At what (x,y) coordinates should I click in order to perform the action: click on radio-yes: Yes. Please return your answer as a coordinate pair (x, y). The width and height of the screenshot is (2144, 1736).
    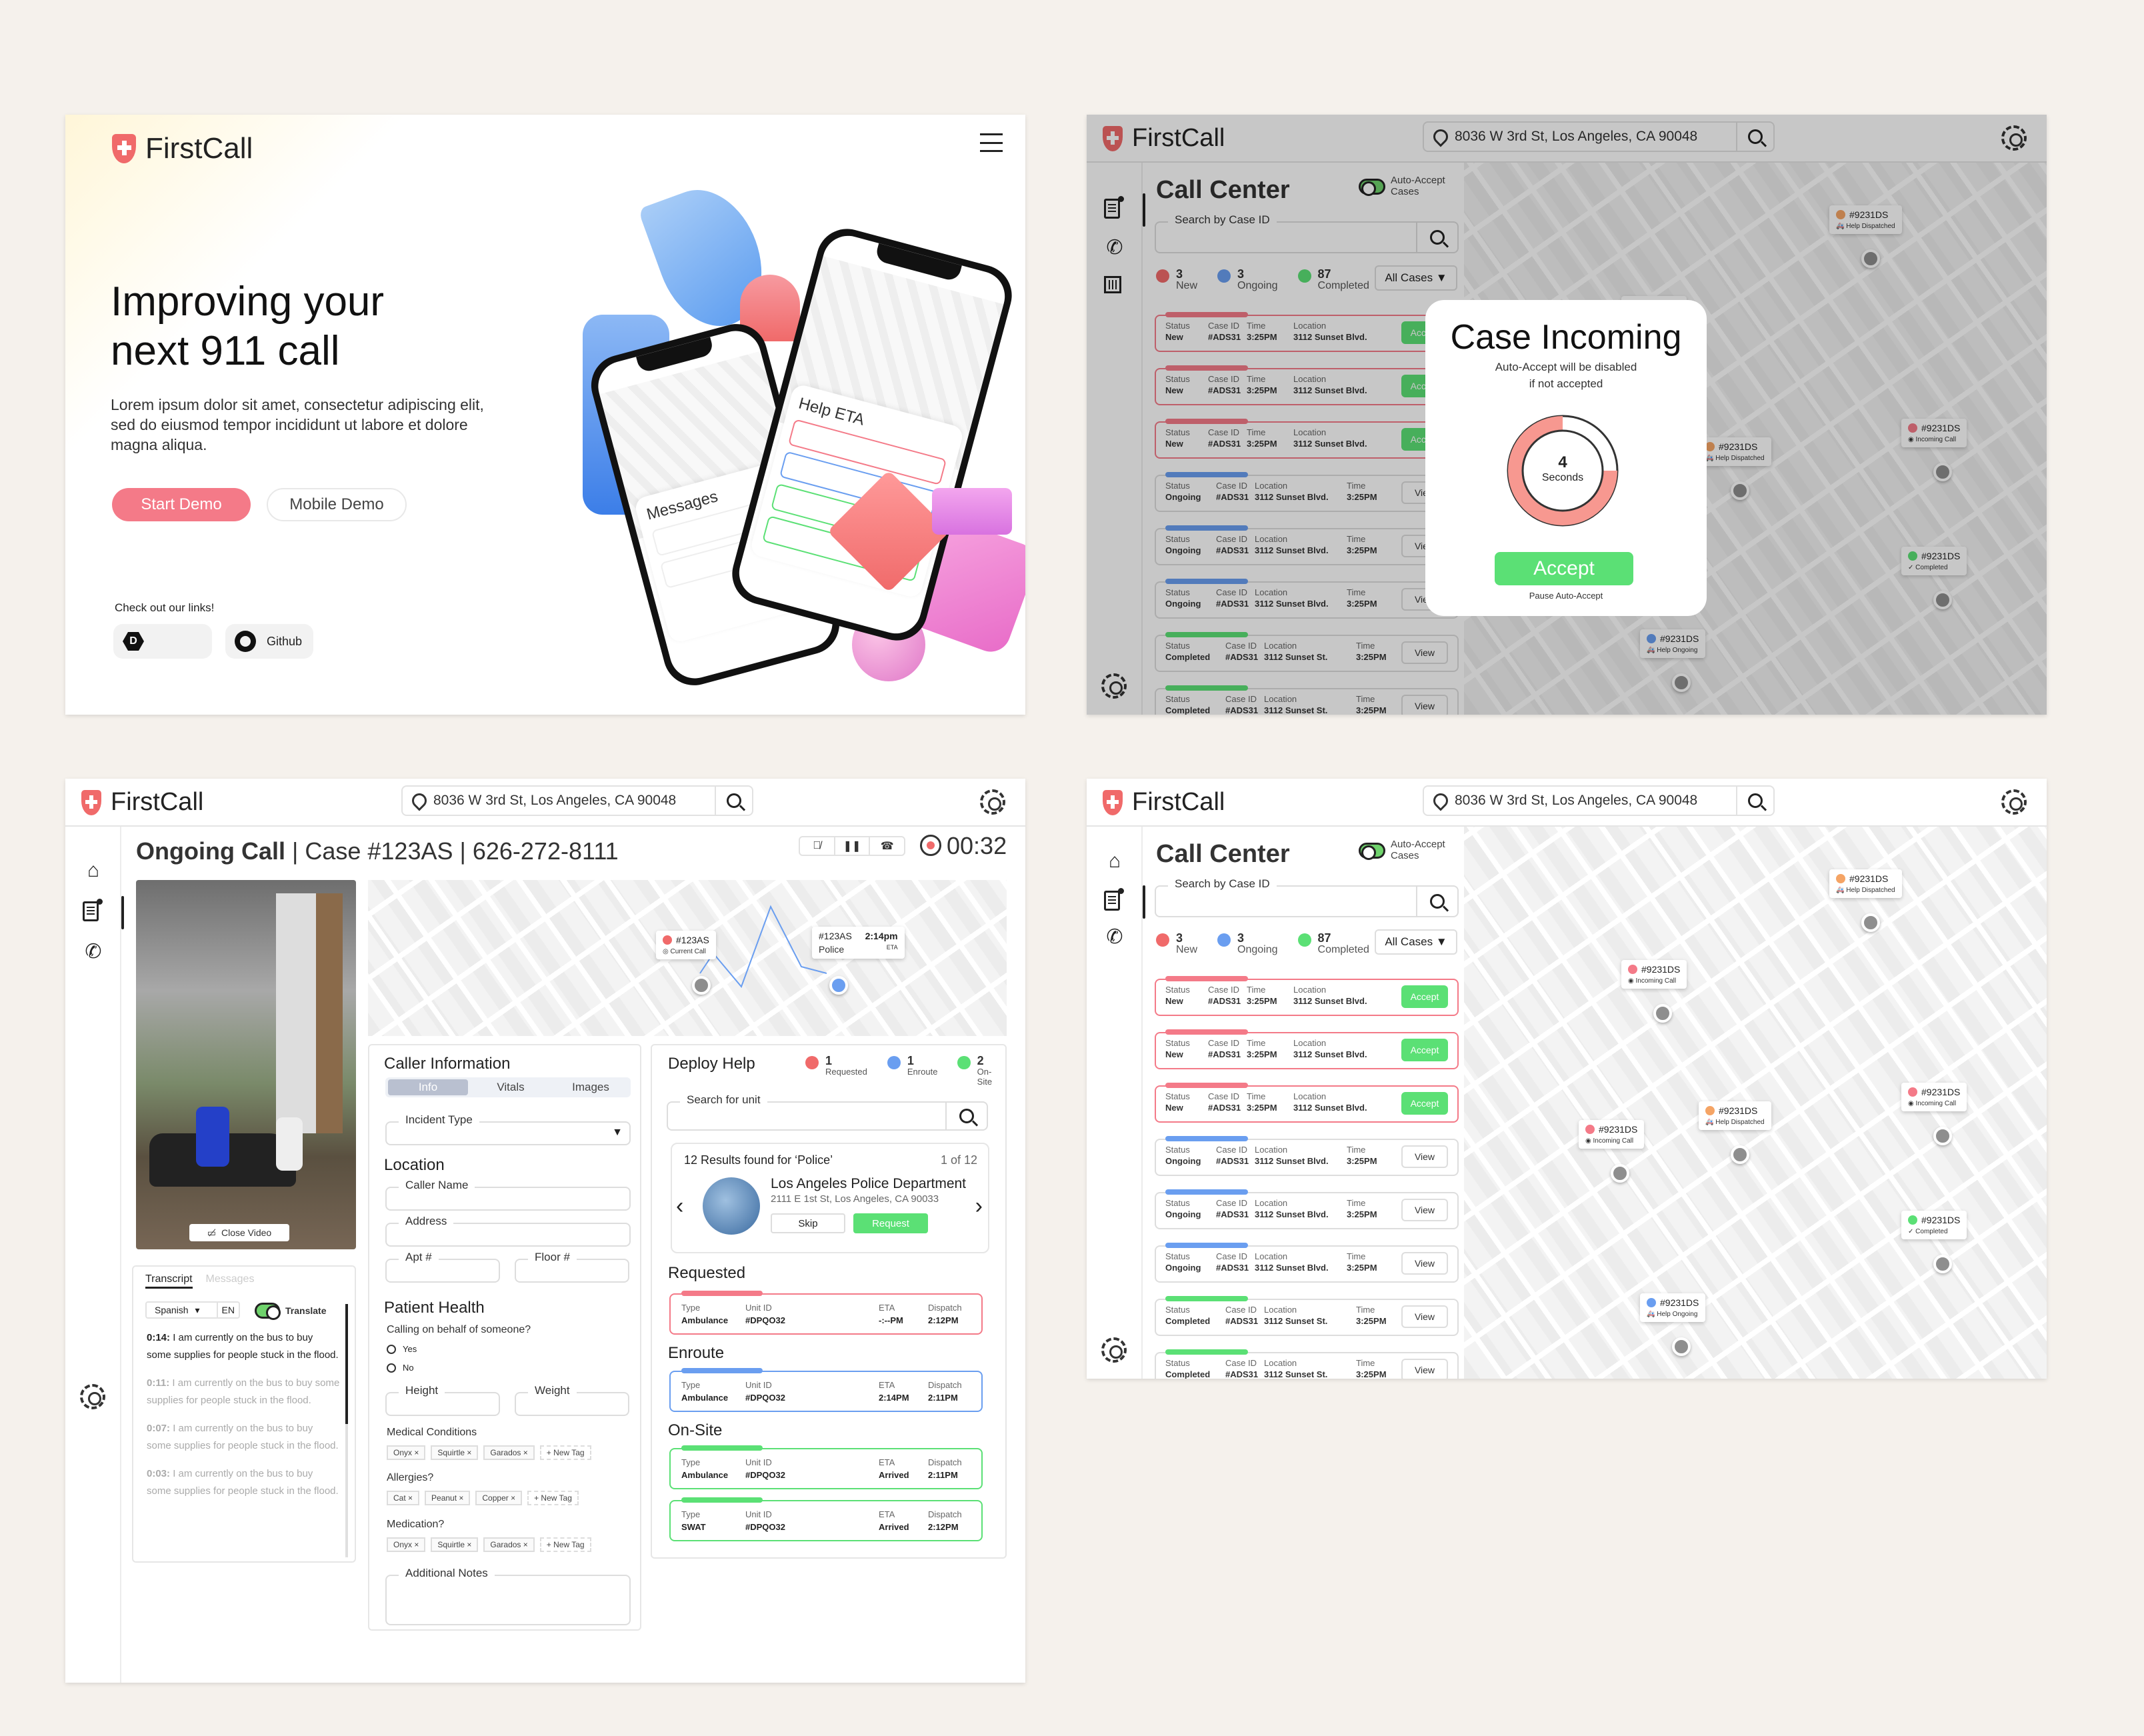
    Looking at the image, I should click on (402, 1349).